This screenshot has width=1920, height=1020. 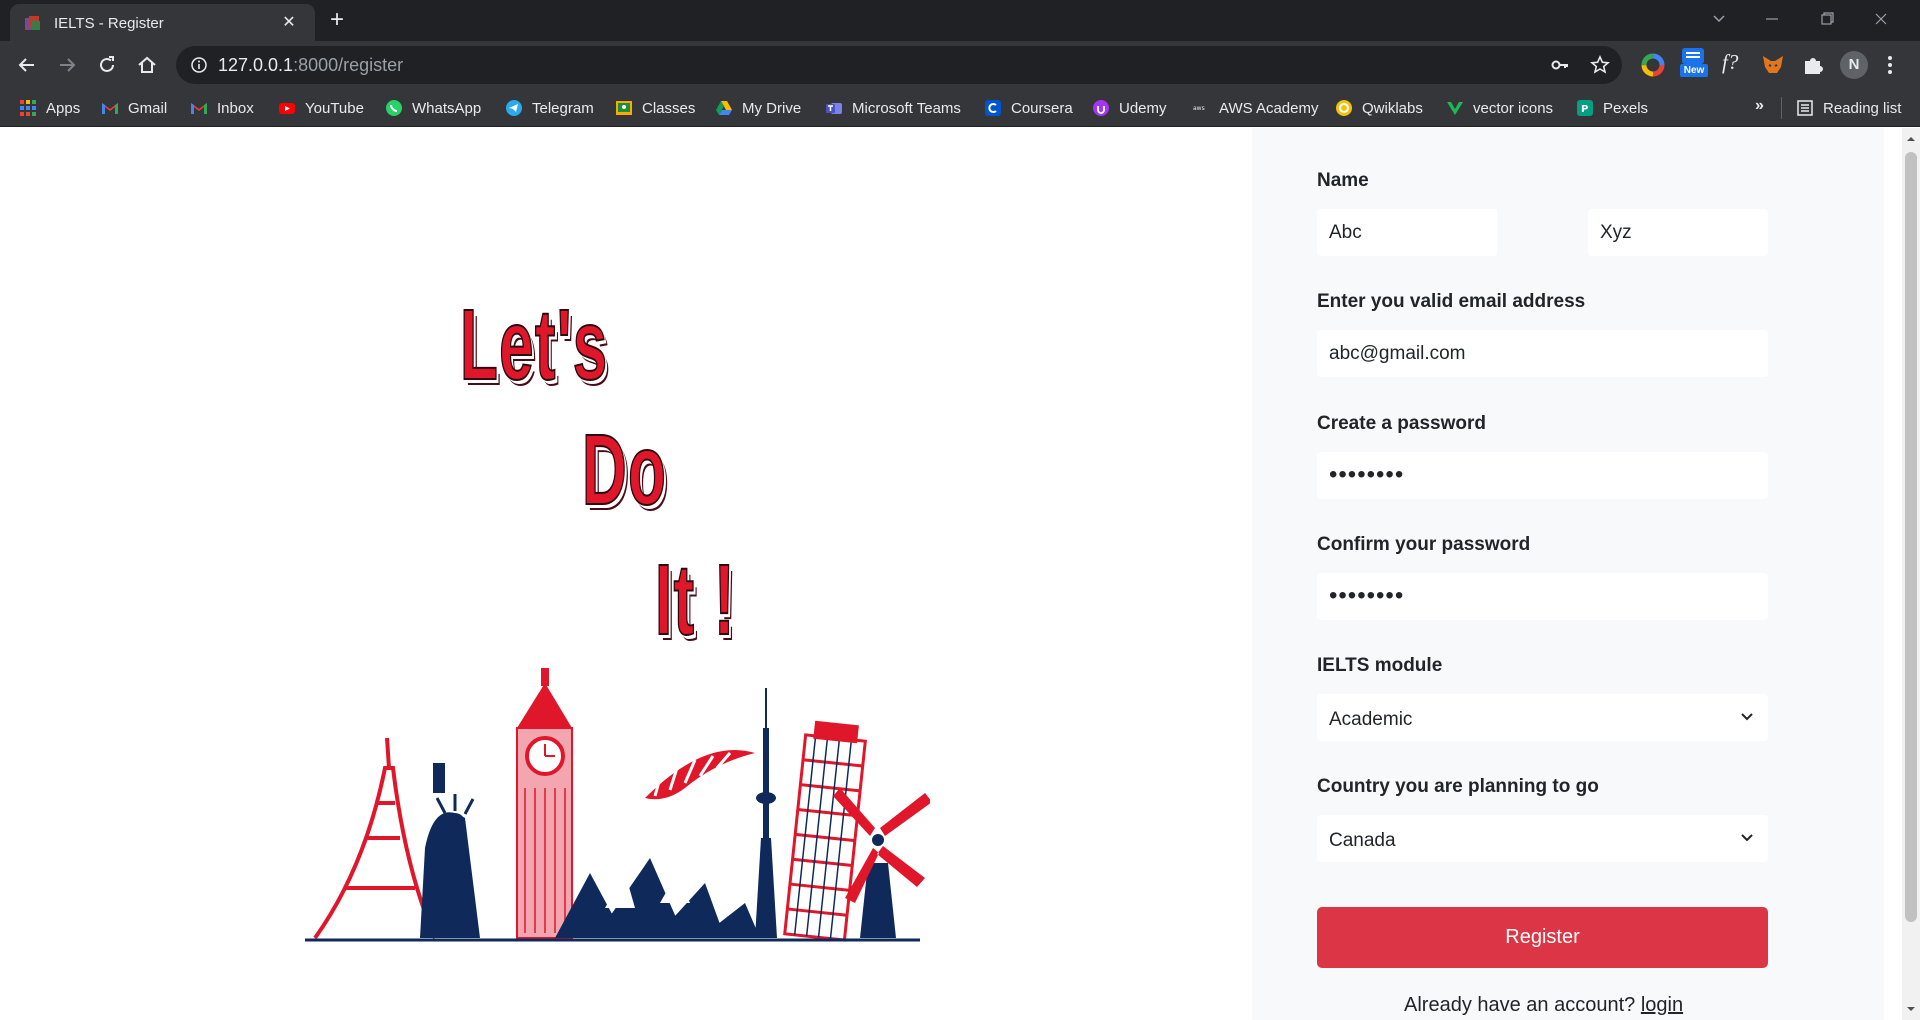 I want to click on telegram-icon, so click(x=514, y=108).